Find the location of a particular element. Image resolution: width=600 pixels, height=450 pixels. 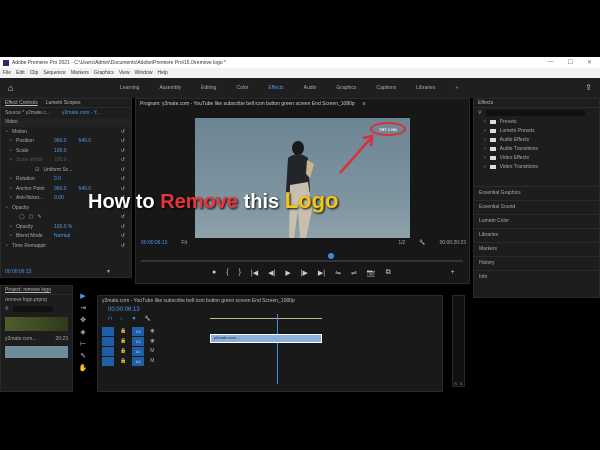

meter-solo-left: S is located at coordinates (455, 383).